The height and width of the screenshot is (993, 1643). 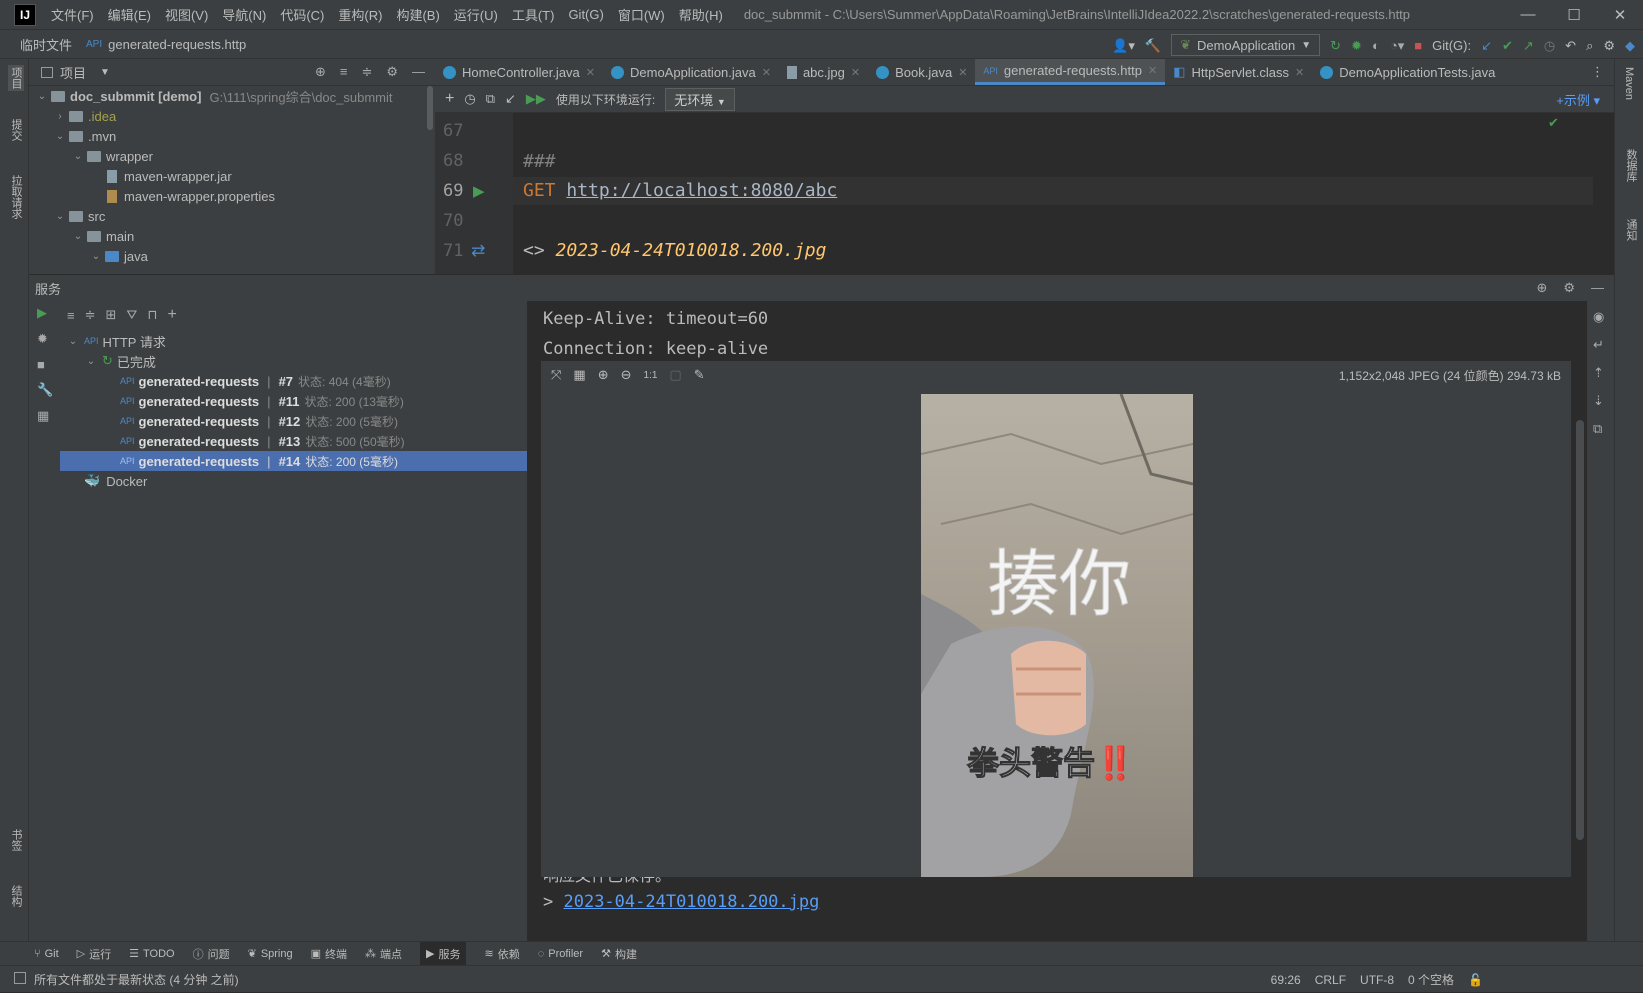 What do you see at coordinates (1238, 72) in the screenshot?
I see `tab-httpservlet: ◧ HttpServlet.class ✕` at bounding box center [1238, 72].